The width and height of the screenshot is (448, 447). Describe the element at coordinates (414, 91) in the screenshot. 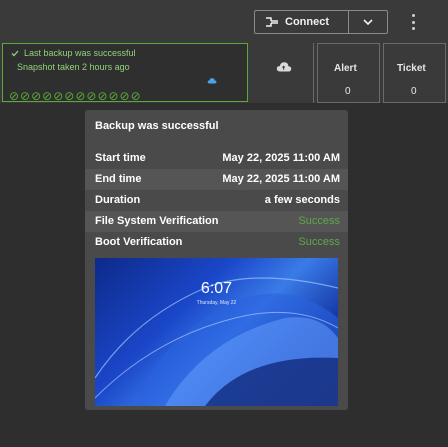

I see `ticket-count: 0` at that location.